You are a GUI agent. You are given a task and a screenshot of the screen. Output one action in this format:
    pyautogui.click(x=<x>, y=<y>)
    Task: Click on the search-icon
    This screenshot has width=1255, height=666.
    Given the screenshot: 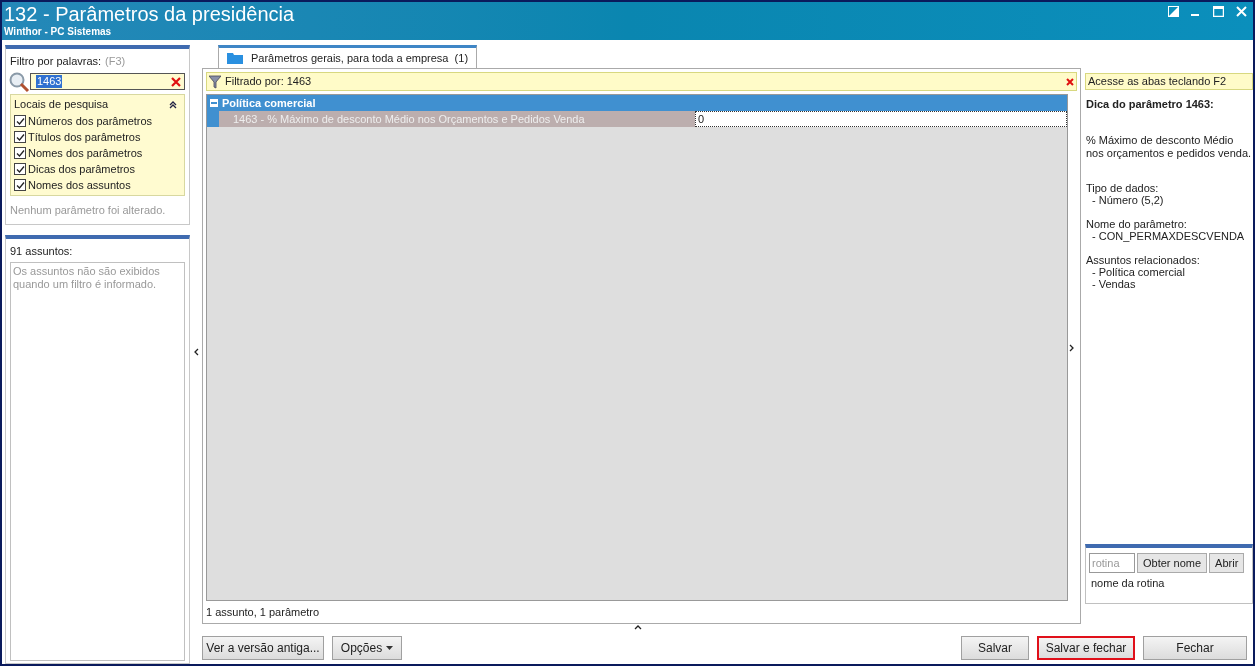 What is the action you would take?
    pyautogui.click(x=19, y=81)
    